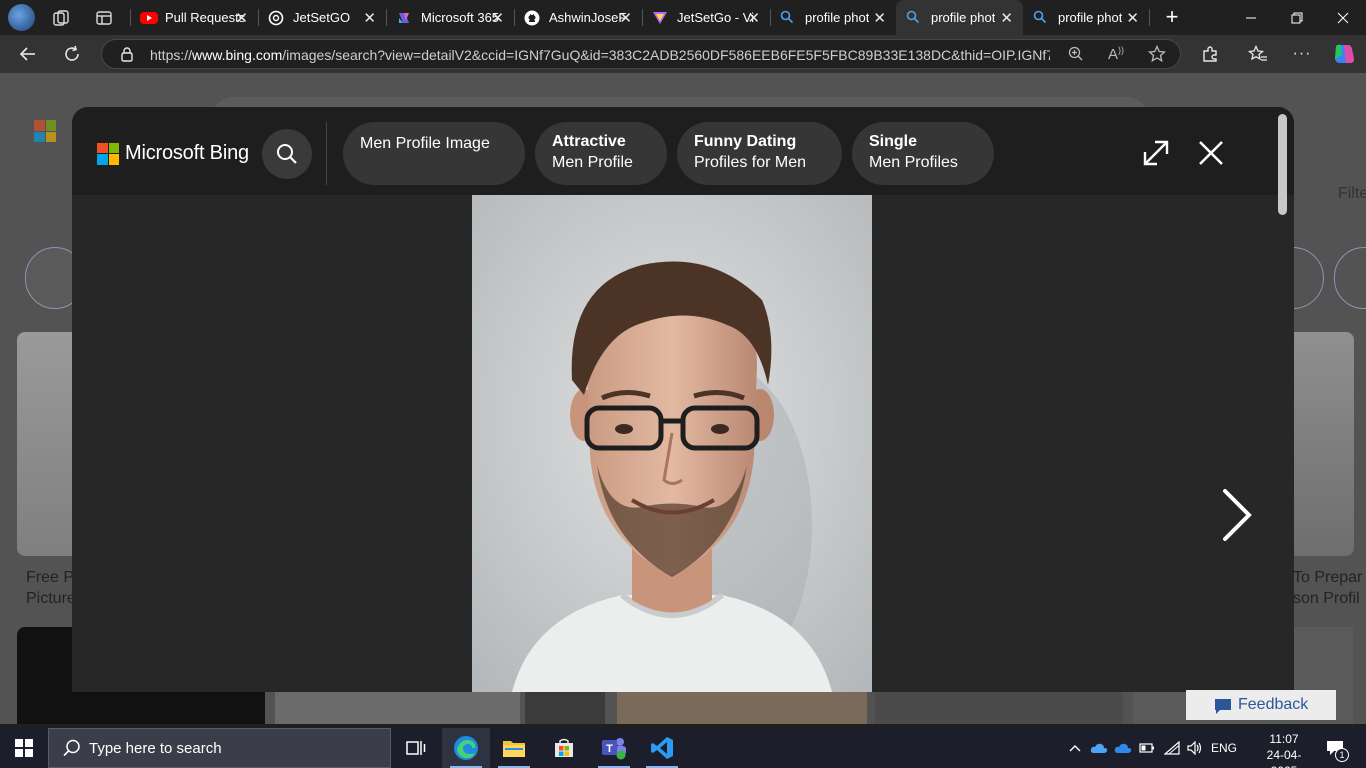 The width and height of the screenshot is (1366, 768). I want to click on close-modal-button, so click(1211, 153).